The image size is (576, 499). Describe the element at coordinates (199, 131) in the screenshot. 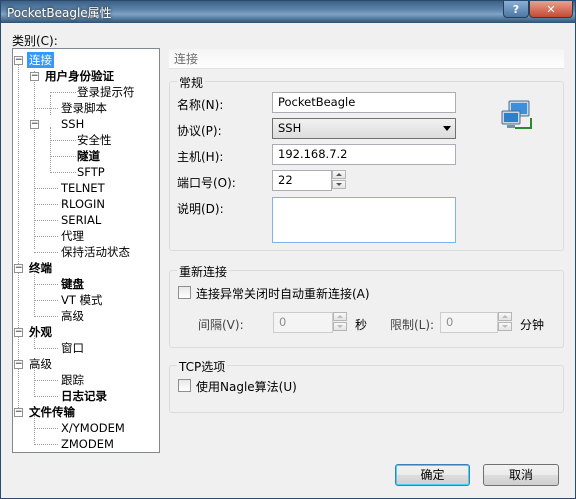

I see `protocol-label: 协议(P):` at that location.